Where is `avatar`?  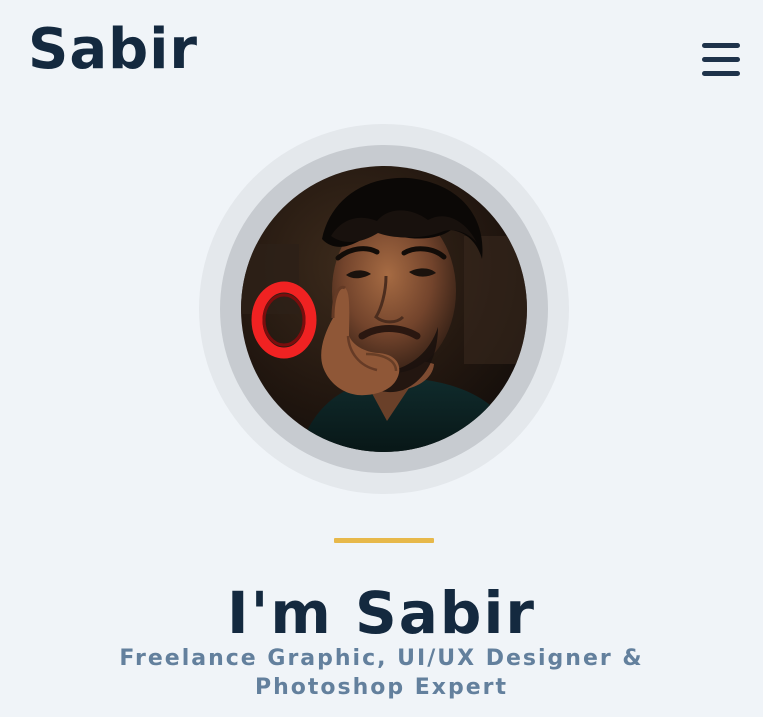 avatar is located at coordinates (384, 309).